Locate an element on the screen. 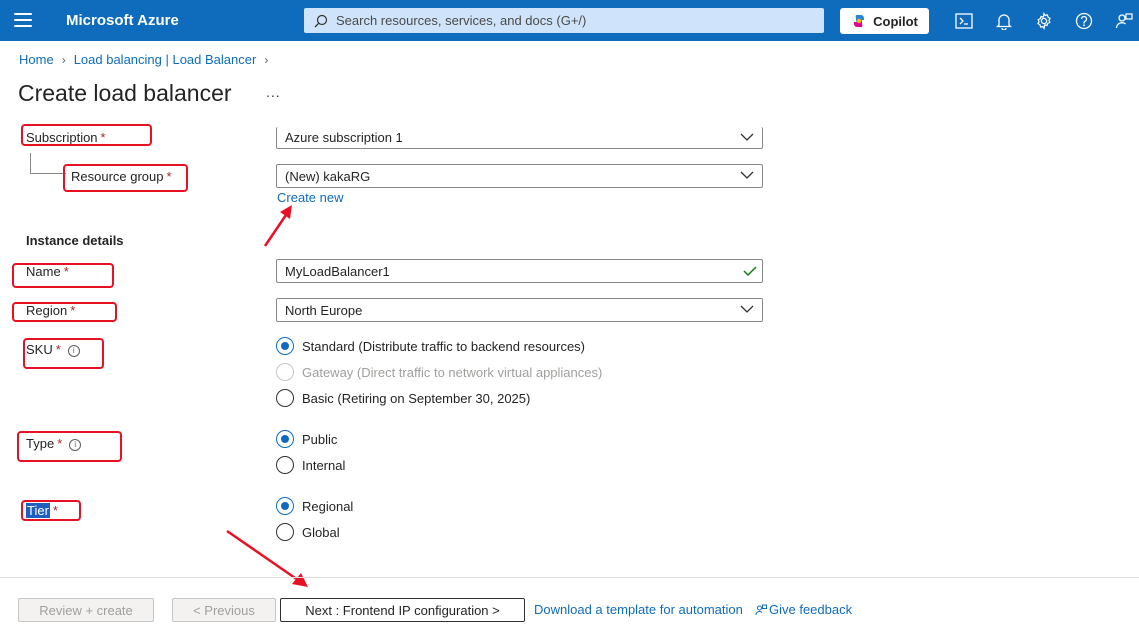 This screenshot has height=640, width=1139. feedback-label: Give feedback is located at coordinates (811, 609).